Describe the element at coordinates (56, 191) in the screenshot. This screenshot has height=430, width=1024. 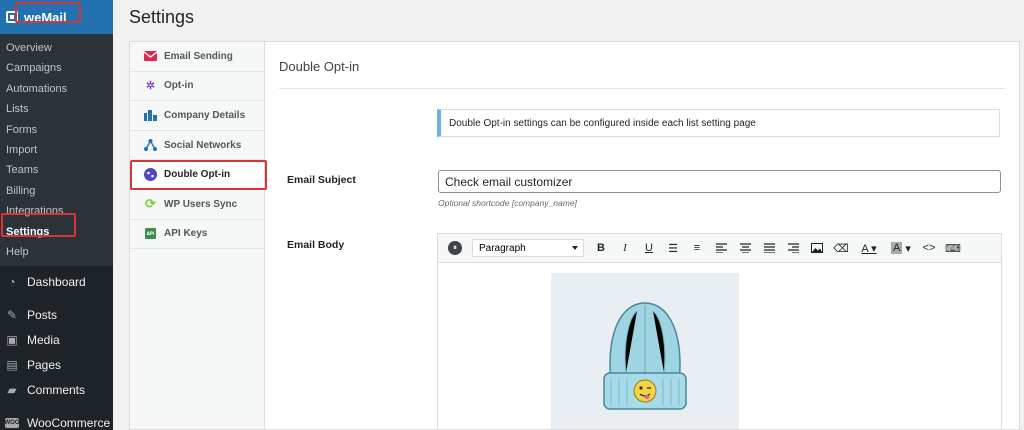
I see `submenu-item-billing: Billing` at that location.